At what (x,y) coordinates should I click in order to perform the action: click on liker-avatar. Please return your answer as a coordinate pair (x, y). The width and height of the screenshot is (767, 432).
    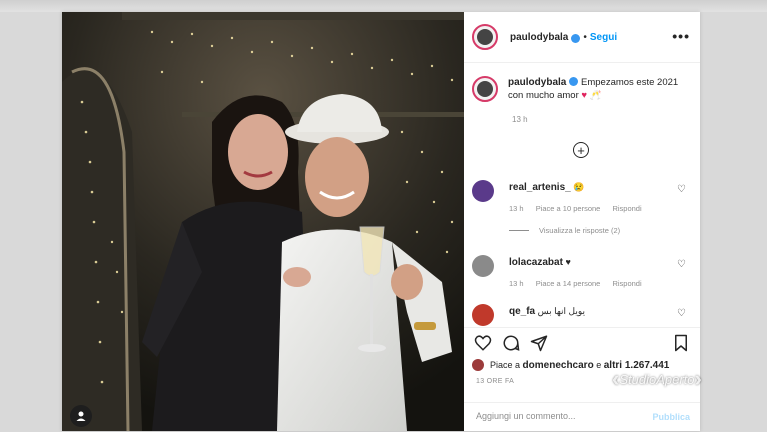
    Looking at the image, I should click on (478, 365).